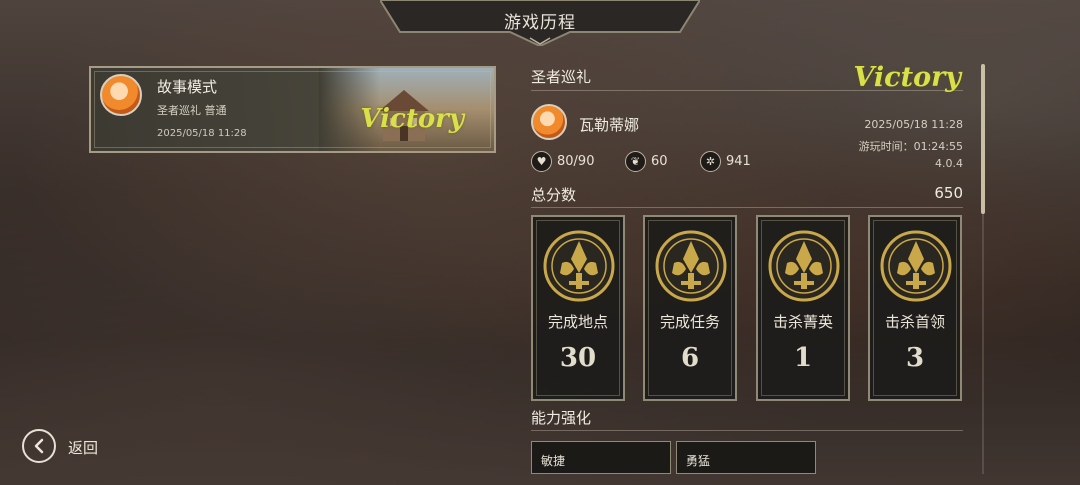 Image resolution: width=1080 pixels, height=485 pixels. Describe the element at coordinates (659, 161) in the screenshot. I see `stat-value: 60` at that location.